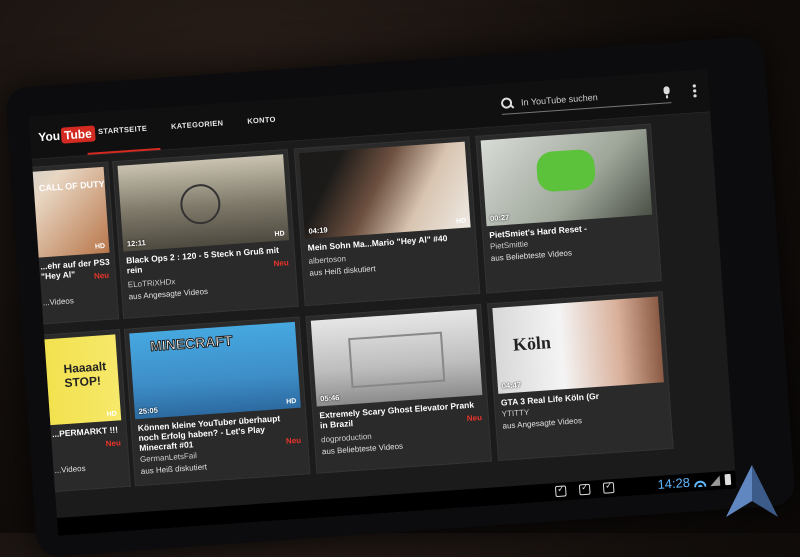 This screenshot has width=800, height=557. I want to click on video-thumbnail: 12:11 HD, so click(203, 203).